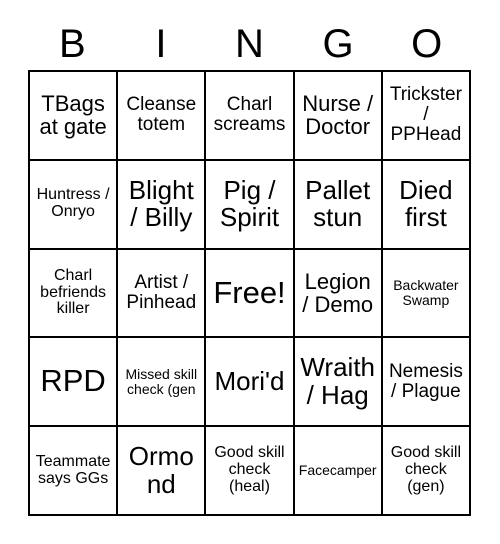 The image size is (500, 544). I want to click on bingo-cell-r1c5: Trickster / PPHead, so click(426, 116).